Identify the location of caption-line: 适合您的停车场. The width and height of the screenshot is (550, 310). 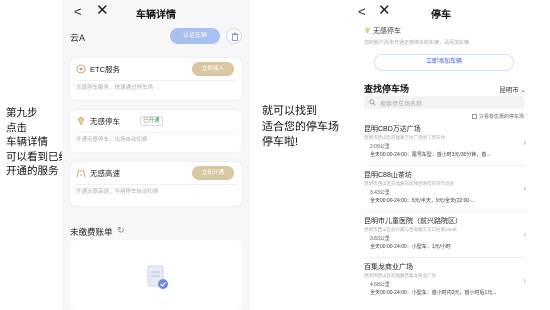
(300, 126).